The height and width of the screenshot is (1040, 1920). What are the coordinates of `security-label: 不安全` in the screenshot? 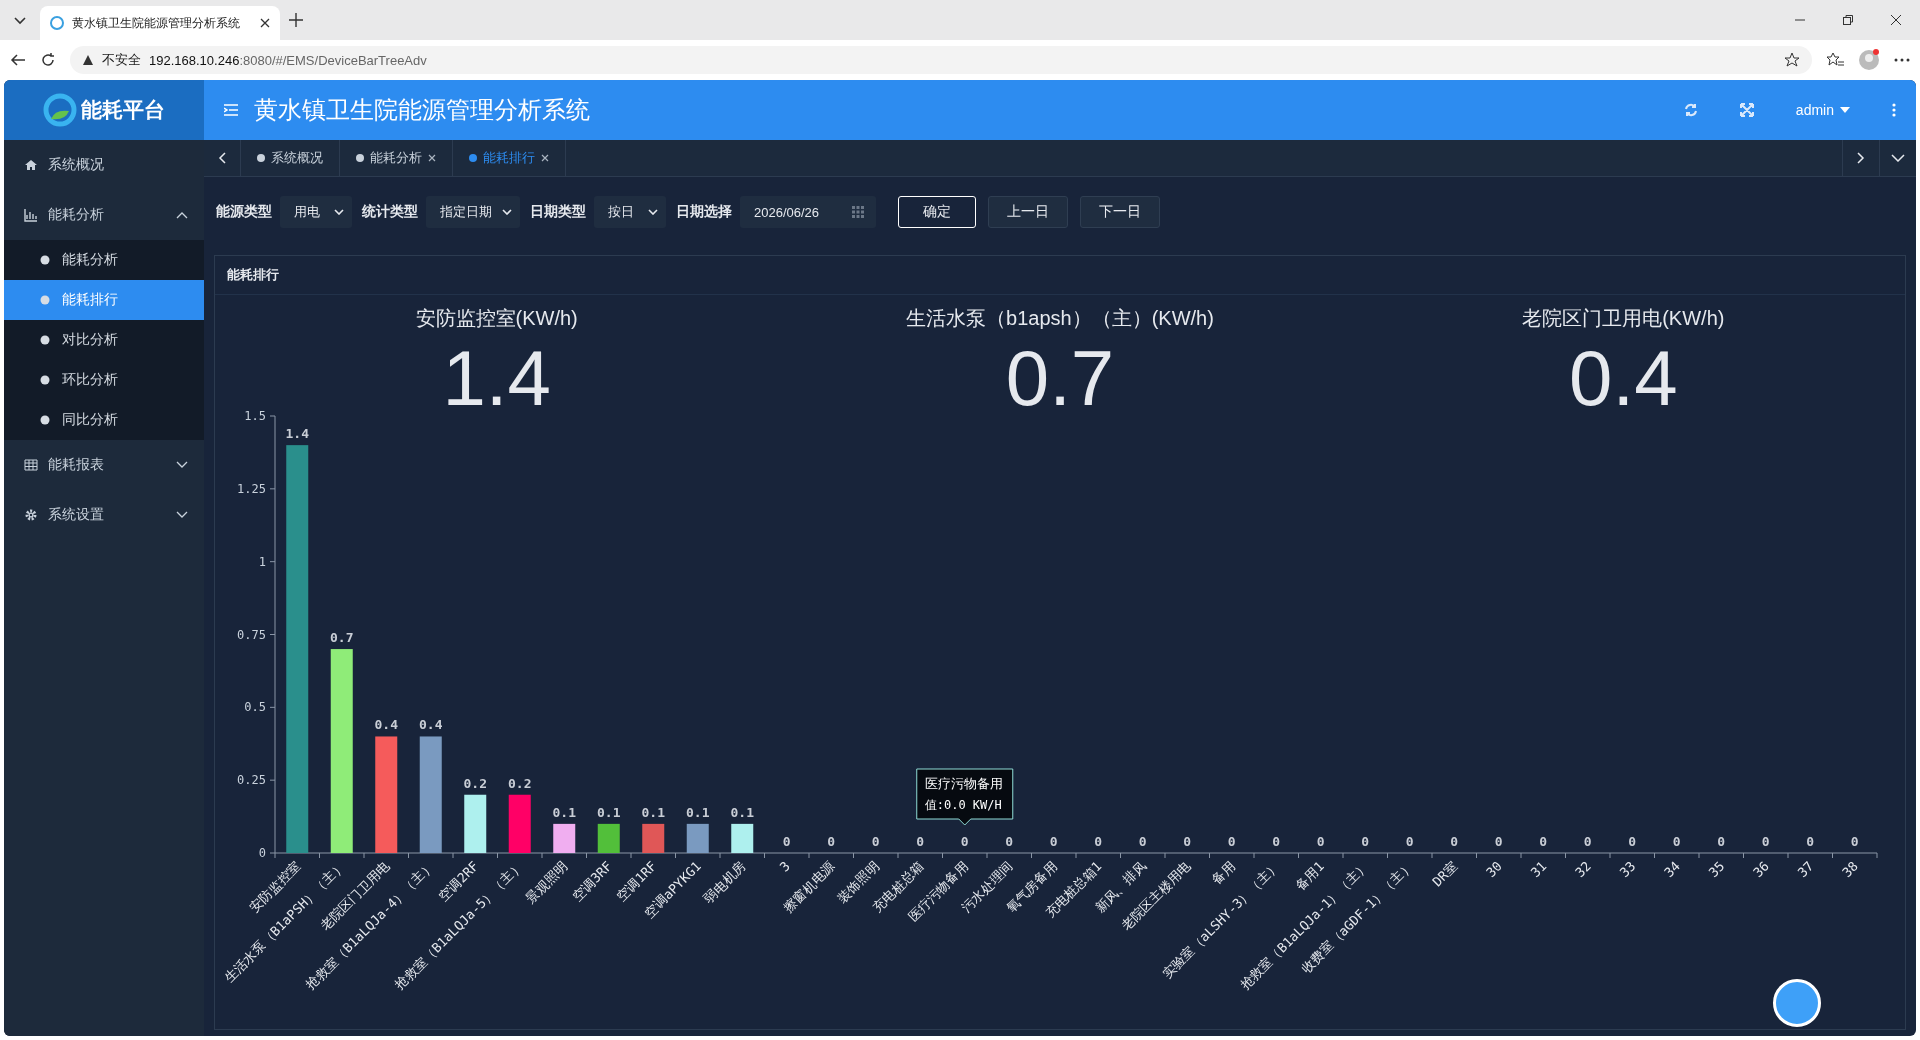 It's located at (121, 60).